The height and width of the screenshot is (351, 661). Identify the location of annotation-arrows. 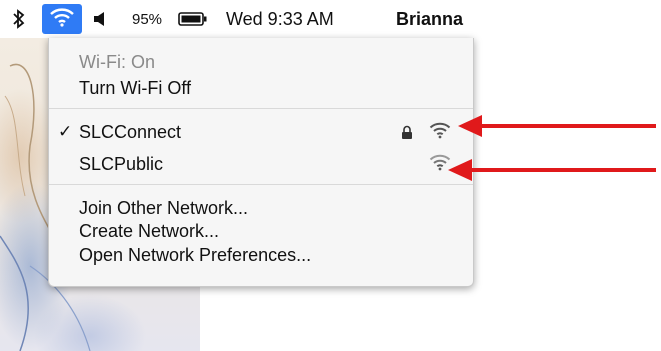
(552, 148).